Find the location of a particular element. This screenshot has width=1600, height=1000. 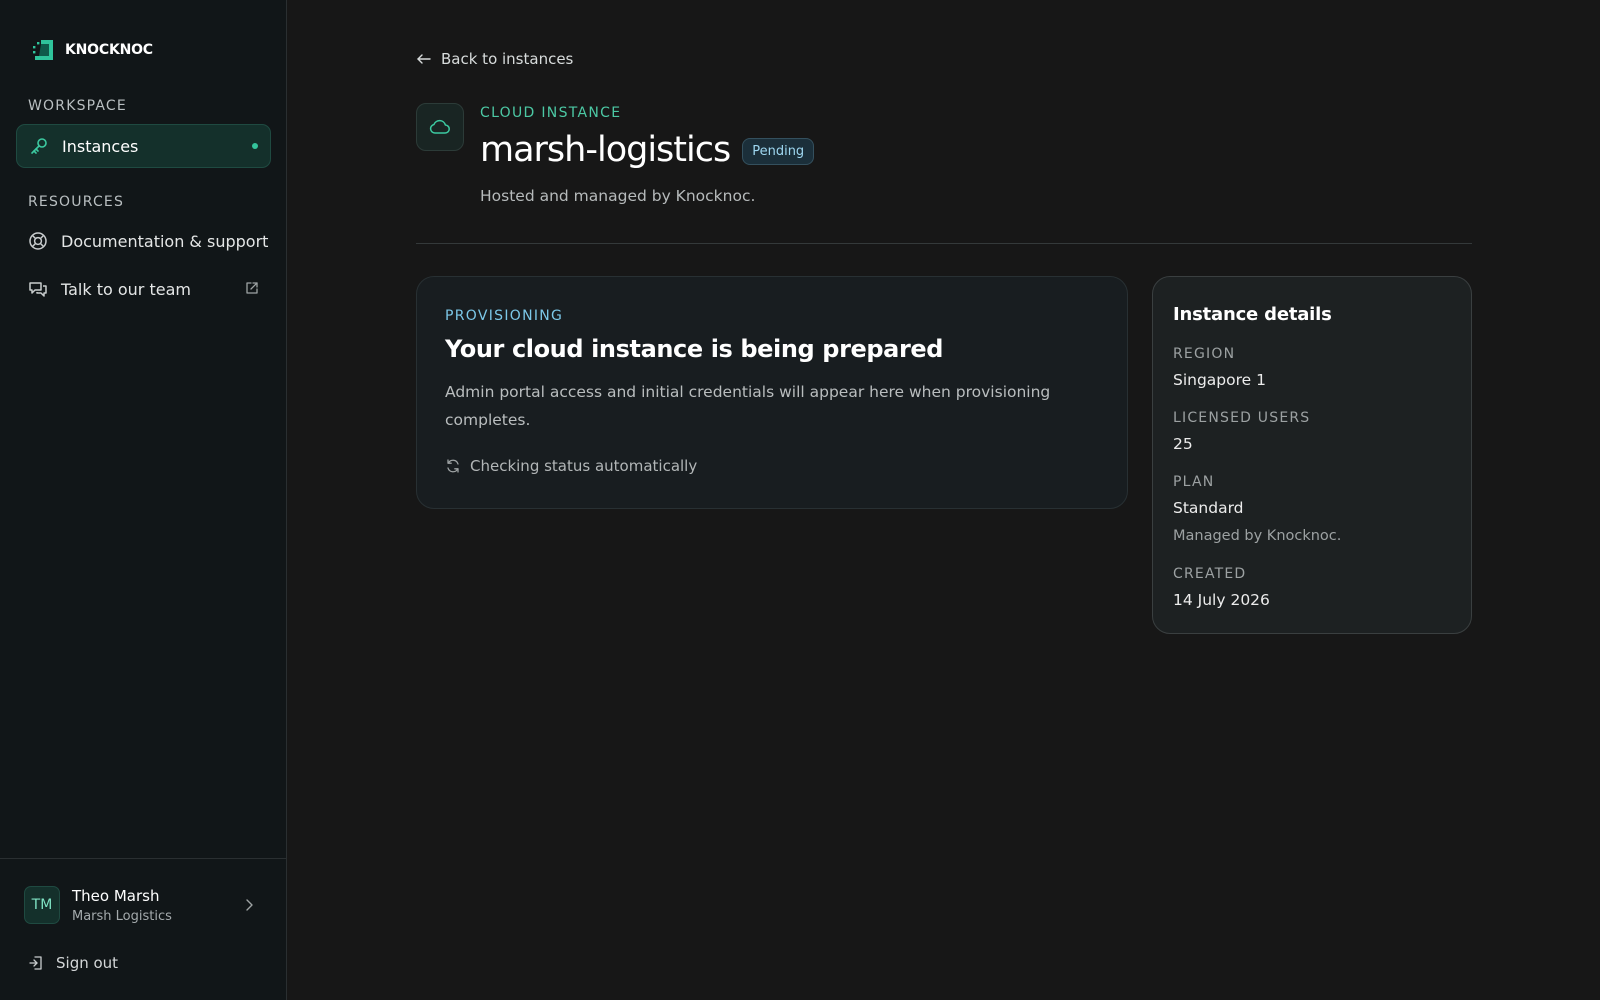

refresh-icon is located at coordinates (453, 466).